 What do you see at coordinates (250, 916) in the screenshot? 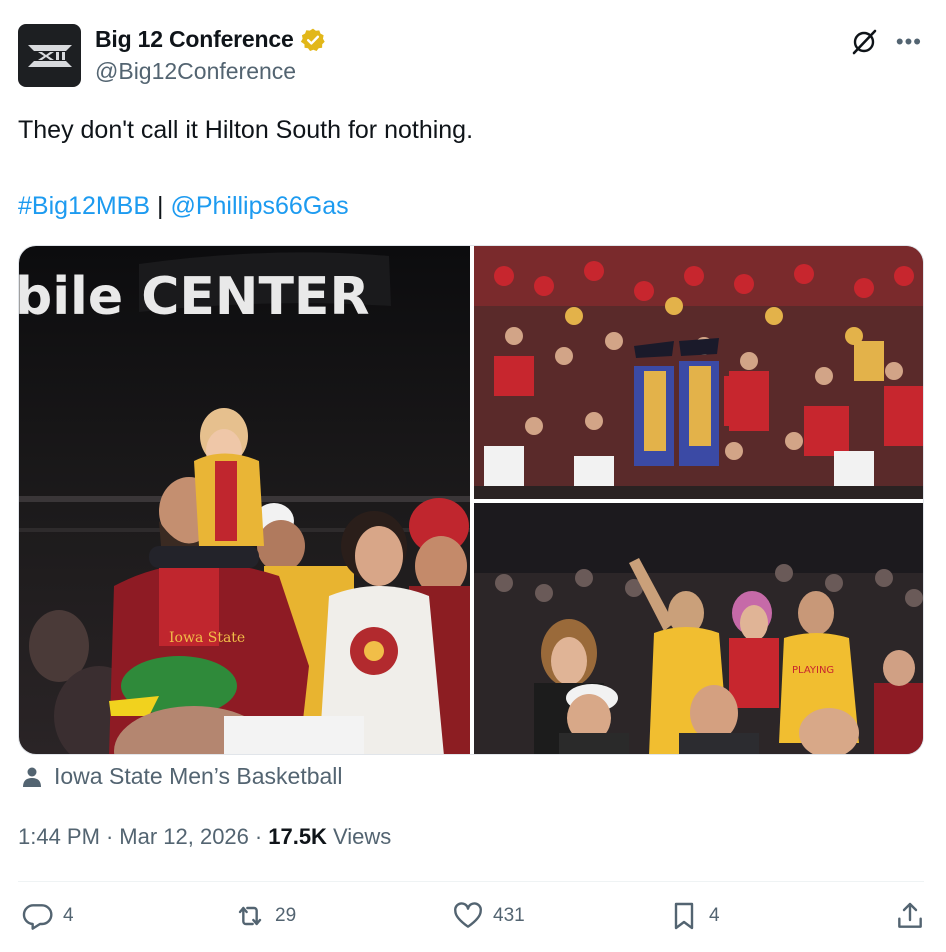
I see `repost-icon` at bounding box center [250, 916].